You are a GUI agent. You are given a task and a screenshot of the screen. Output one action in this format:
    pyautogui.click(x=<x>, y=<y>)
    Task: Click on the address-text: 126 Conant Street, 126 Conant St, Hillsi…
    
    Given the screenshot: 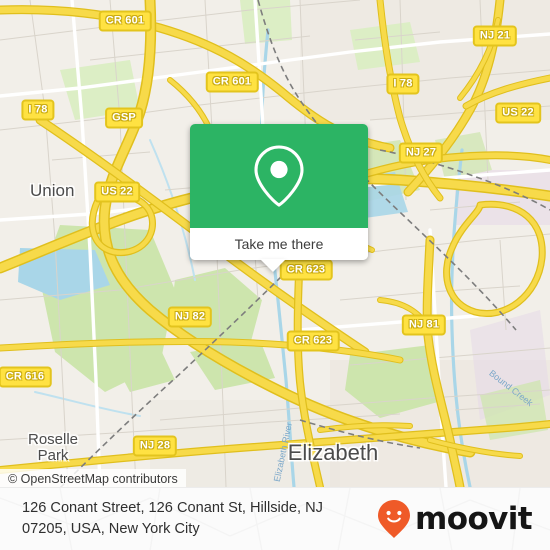 What is the action you would take?
    pyautogui.click(x=172, y=519)
    